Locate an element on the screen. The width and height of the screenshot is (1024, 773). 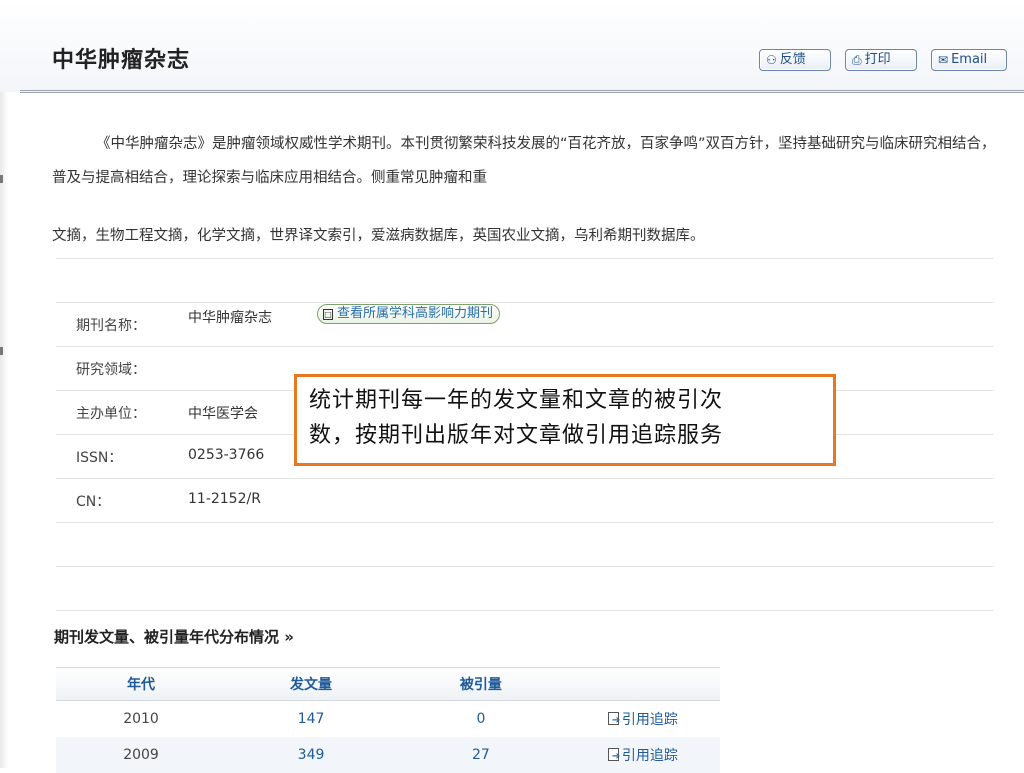
feedback-button: ⚇ 反馈 is located at coordinates (795, 60).